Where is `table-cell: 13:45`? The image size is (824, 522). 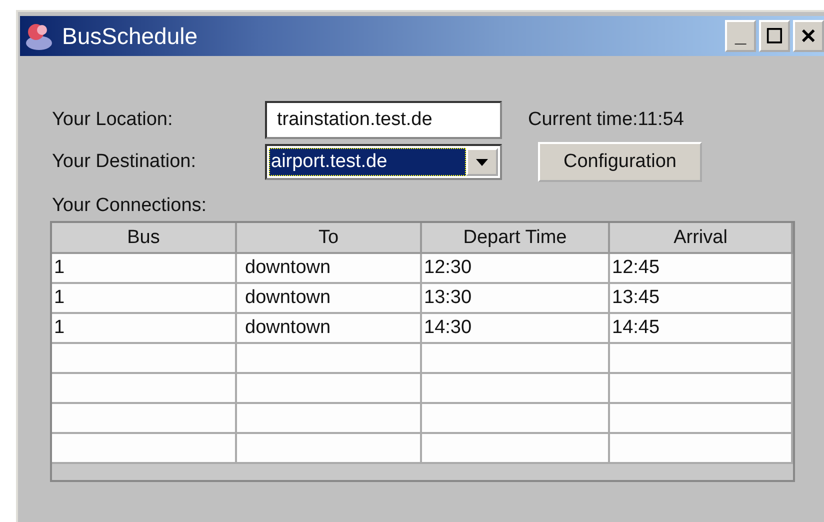 table-cell: 13:45 is located at coordinates (701, 299).